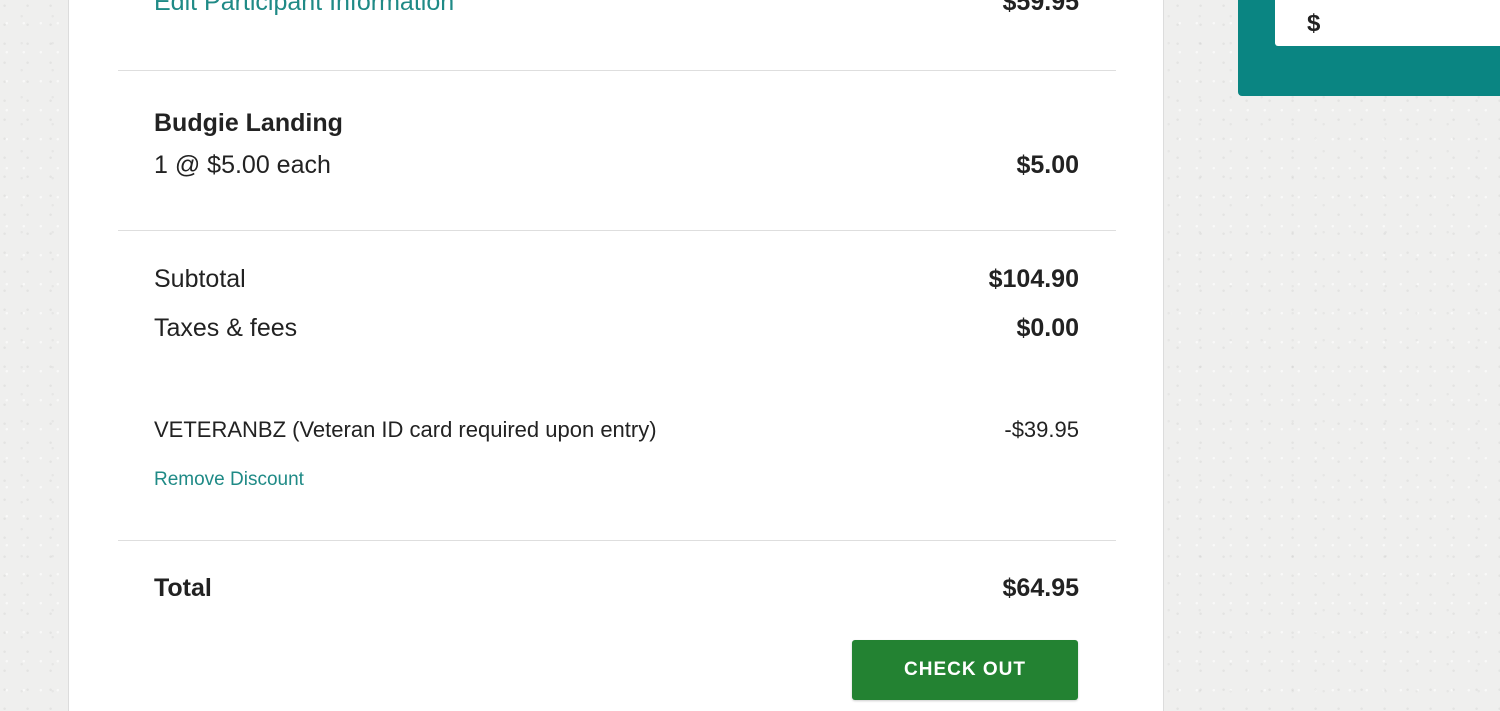  I want to click on remove-discount-link: Remove Discount, so click(229, 480).